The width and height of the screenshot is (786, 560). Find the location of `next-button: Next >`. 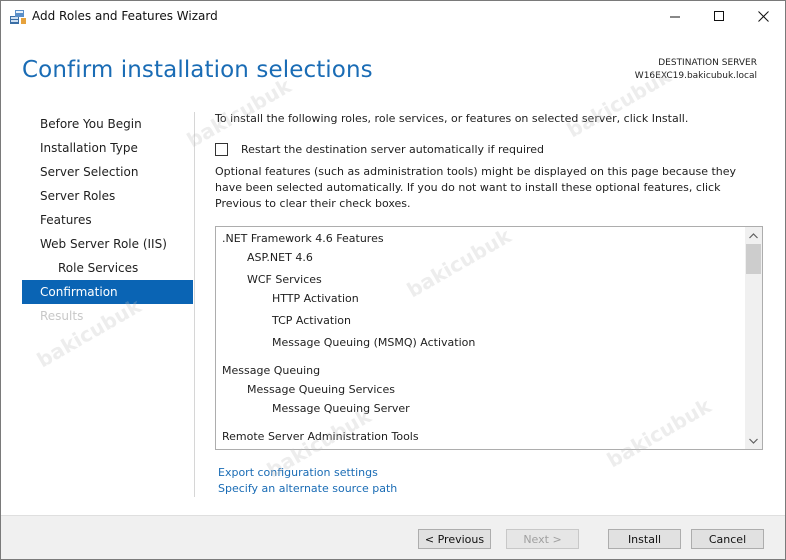

next-button: Next > is located at coordinates (542, 539).